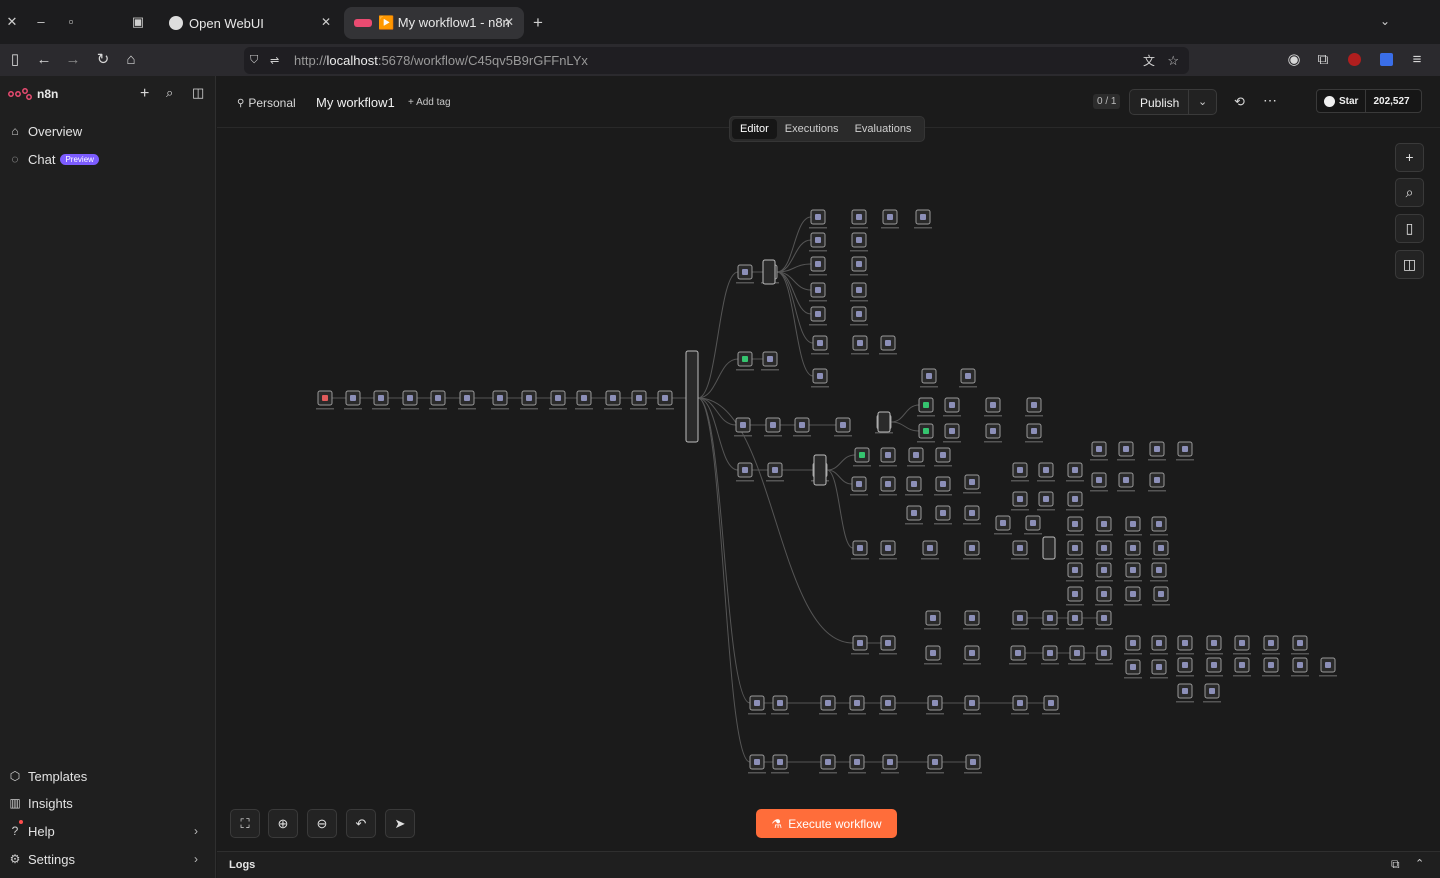 This screenshot has height=878, width=1440. I want to click on sidebar-item-templates: ⬡ Templates, so click(48, 776).